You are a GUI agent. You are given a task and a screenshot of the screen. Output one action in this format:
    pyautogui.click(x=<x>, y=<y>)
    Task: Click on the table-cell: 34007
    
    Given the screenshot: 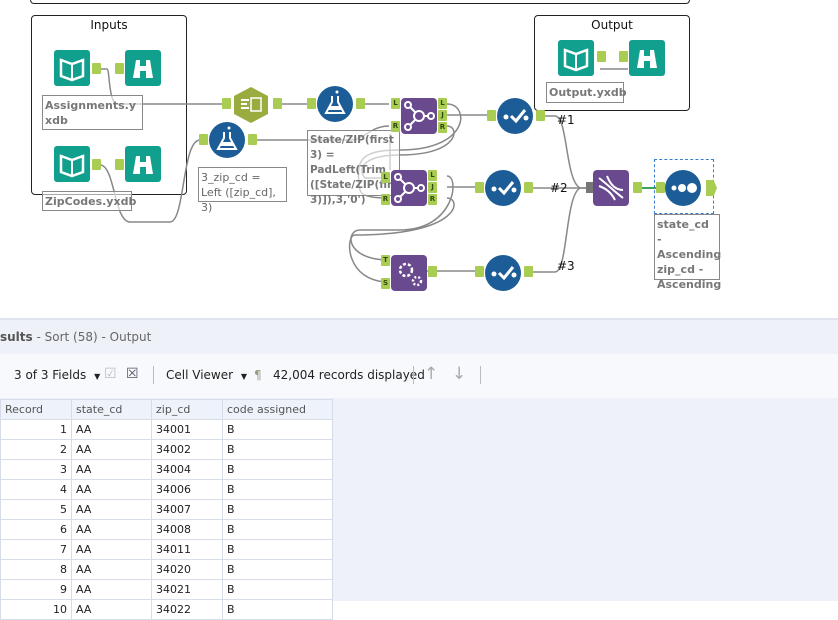 What is the action you would take?
    pyautogui.click(x=187, y=509)
    